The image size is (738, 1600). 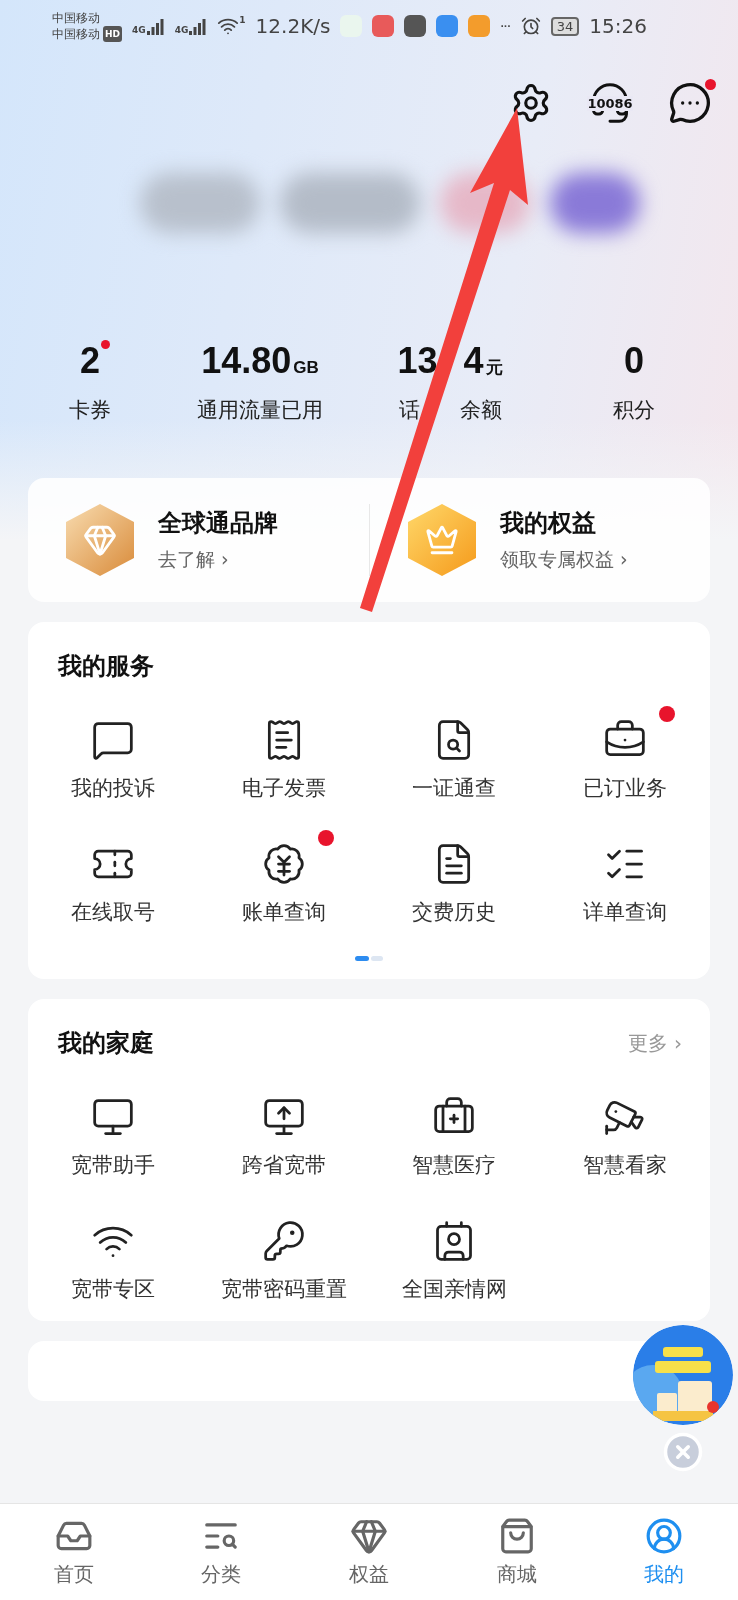 I want to click on carrier-name: 中国移动, so click(x=76, y=18).